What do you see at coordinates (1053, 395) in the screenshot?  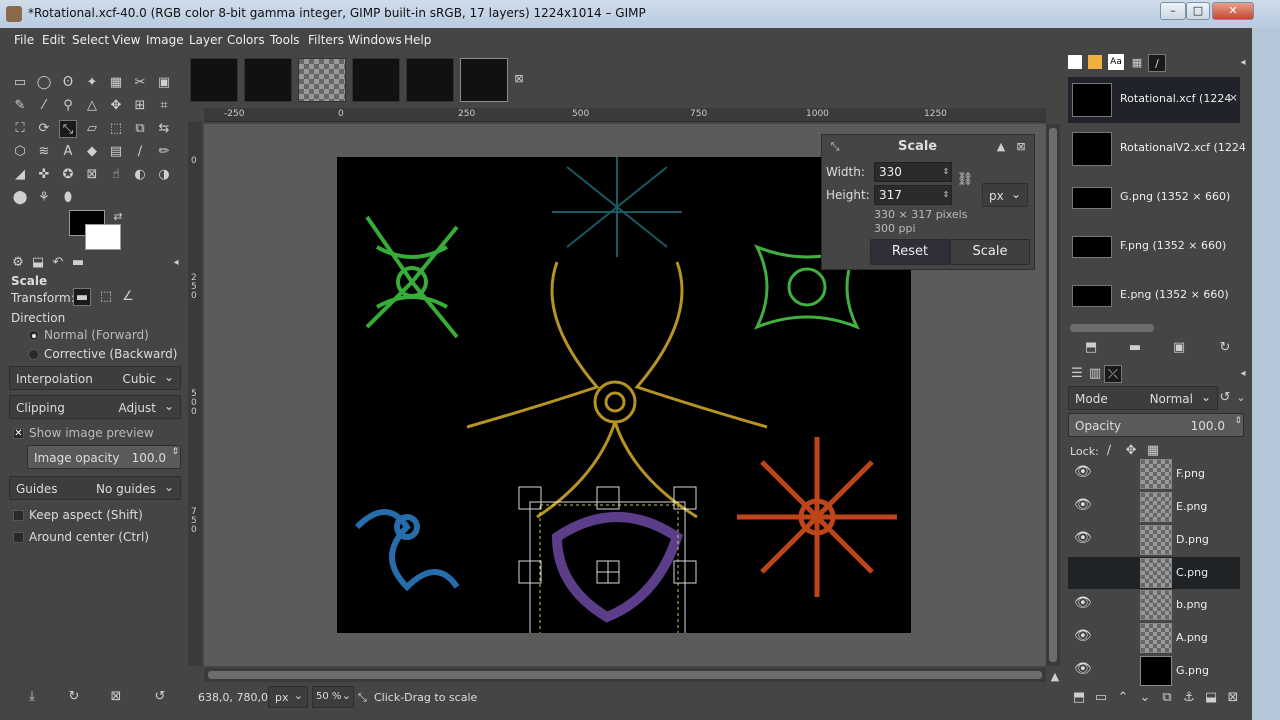 I see `vertical-scrollbar` at bounding box center [1053, 395].